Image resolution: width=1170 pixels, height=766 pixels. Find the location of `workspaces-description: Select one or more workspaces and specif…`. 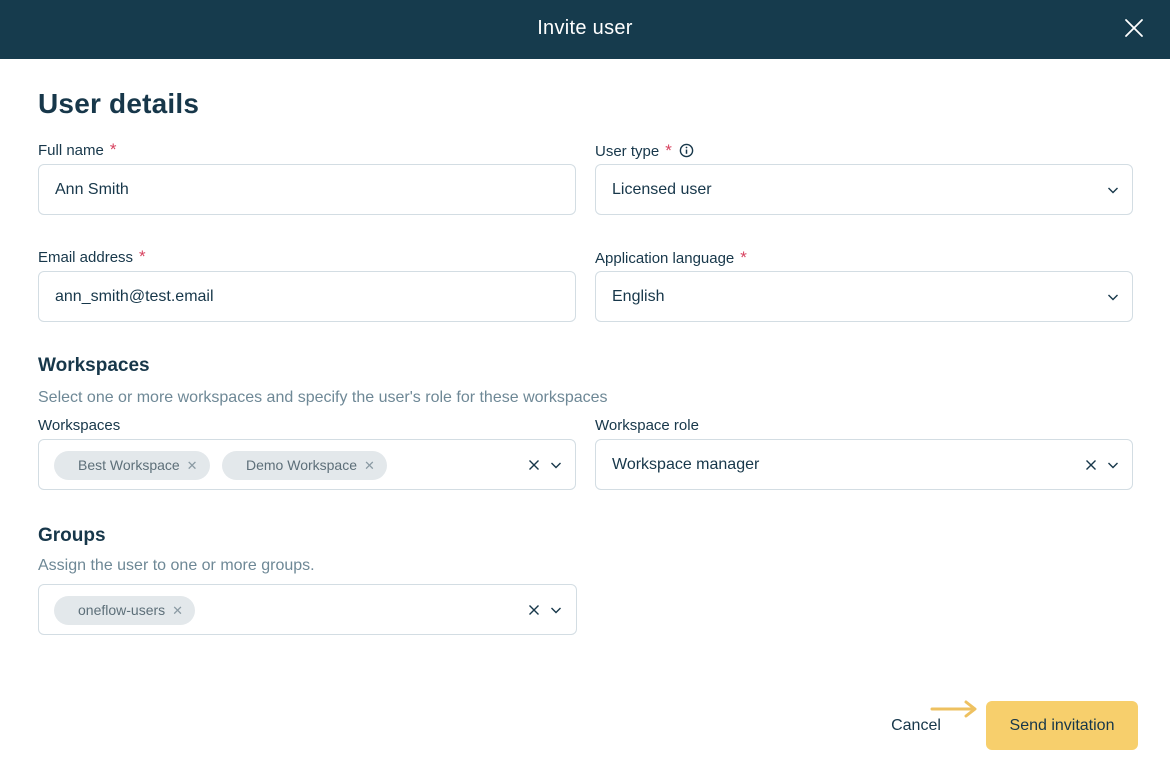

workspaces-description: Select one or more workspaces and specif… is located at coordinates (323, 397).